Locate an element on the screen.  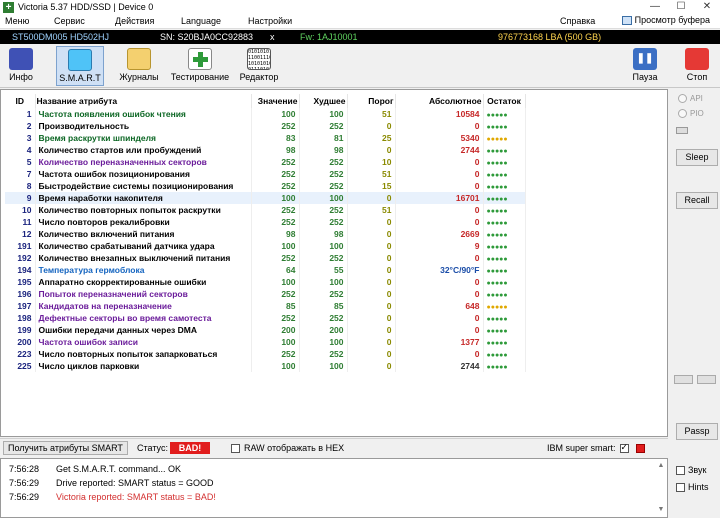
menu-item-menu: Меню is located at coordinates (17, 21).